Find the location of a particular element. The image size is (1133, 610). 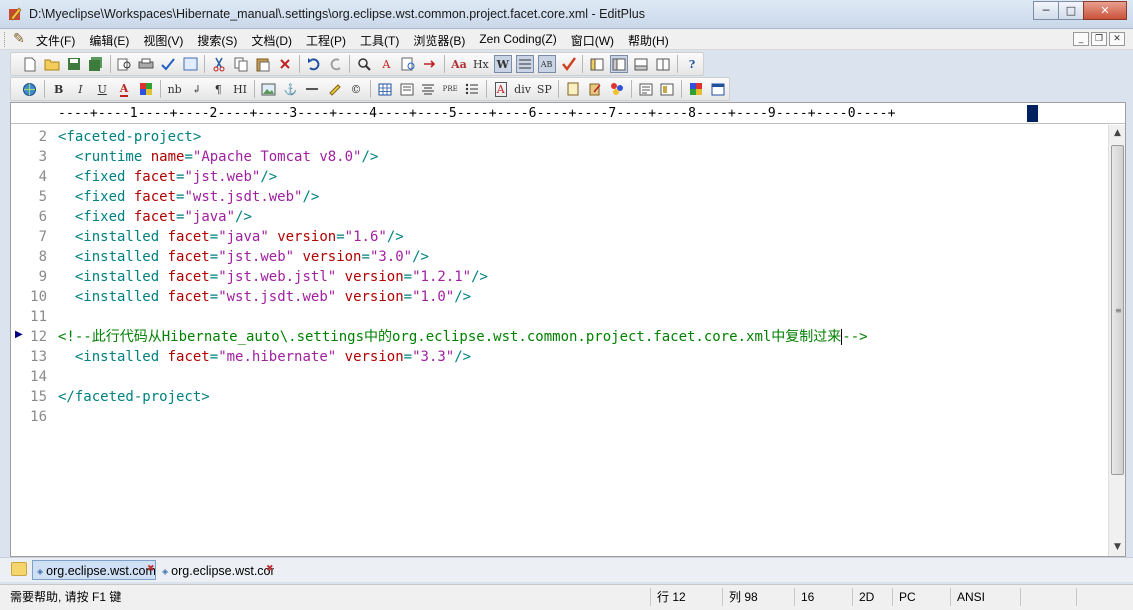

menu-file: 文件(F) is located at coordinates (55, 40).